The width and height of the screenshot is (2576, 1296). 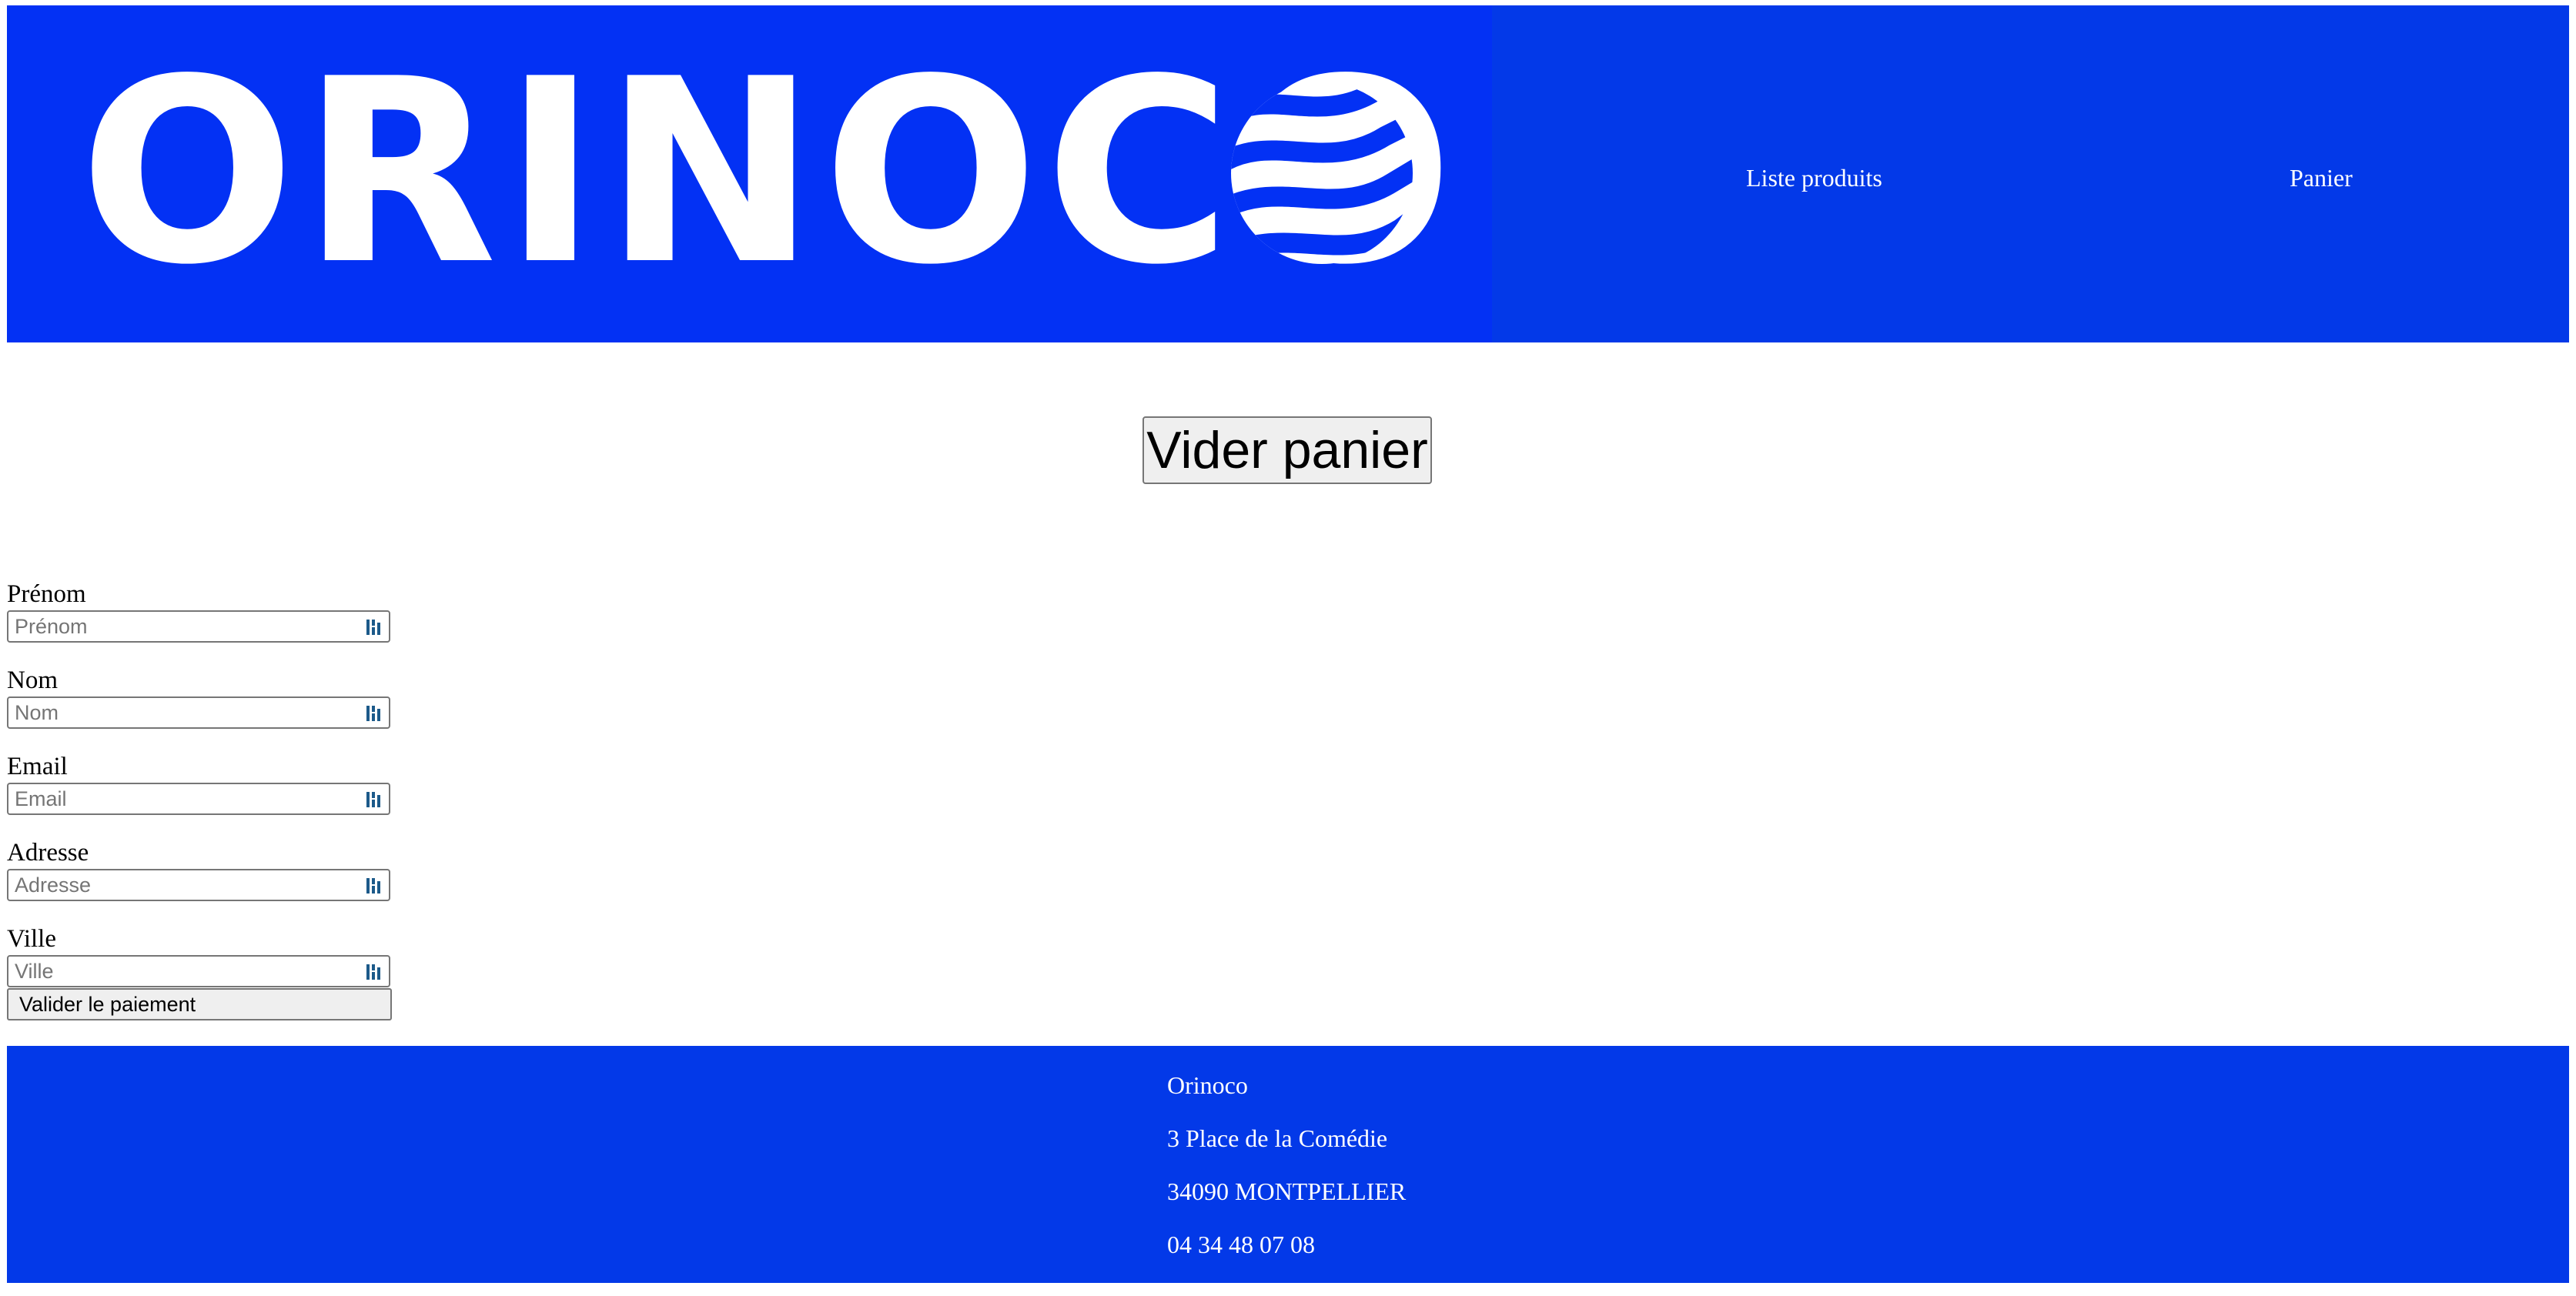 I want to click on footer-city: 34090 MONTPELLIER, so click(x=1287, y=1191).